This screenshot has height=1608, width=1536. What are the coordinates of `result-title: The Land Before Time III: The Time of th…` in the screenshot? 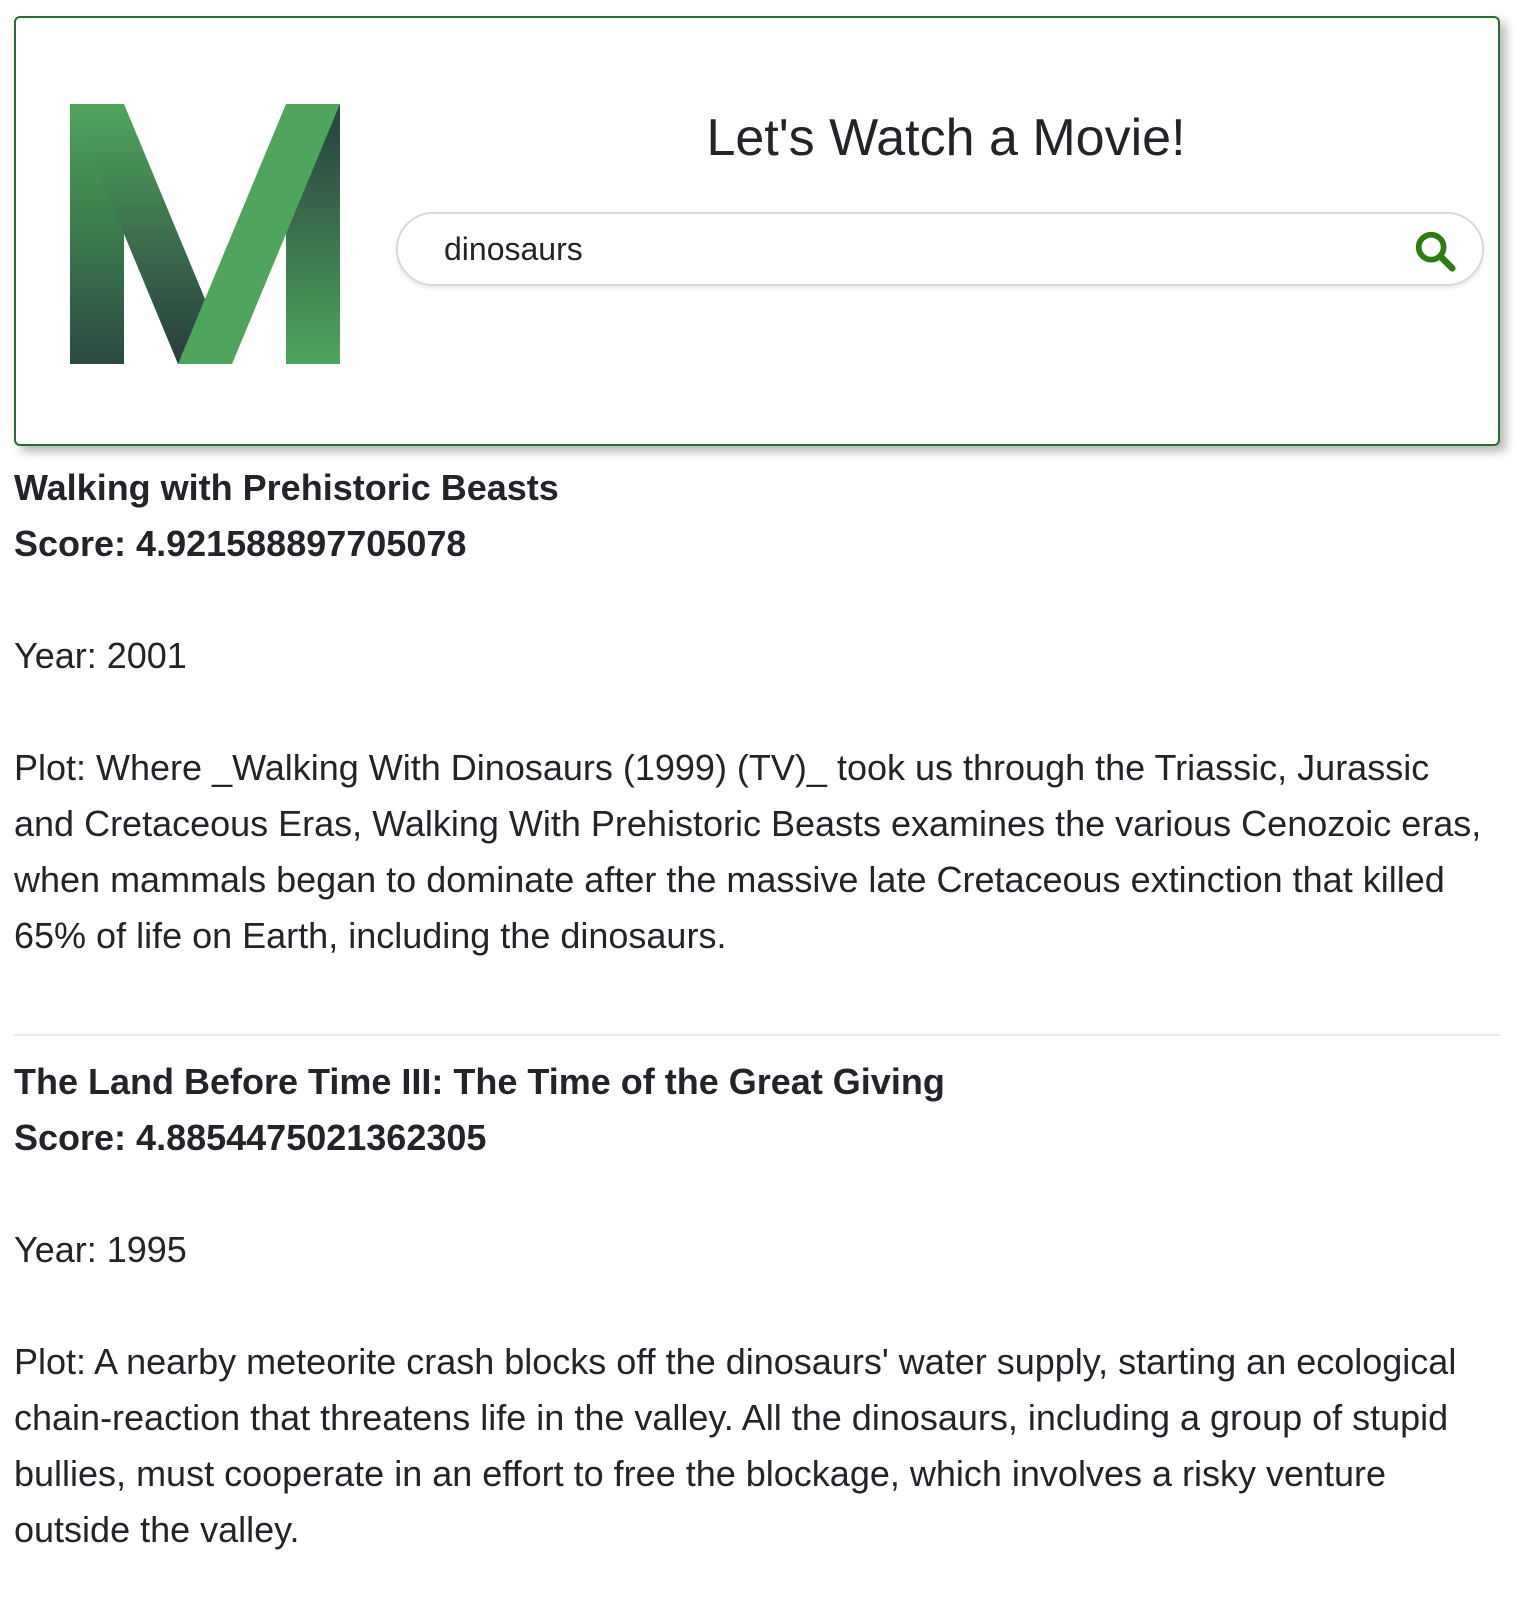 It's located at (479, 1081).